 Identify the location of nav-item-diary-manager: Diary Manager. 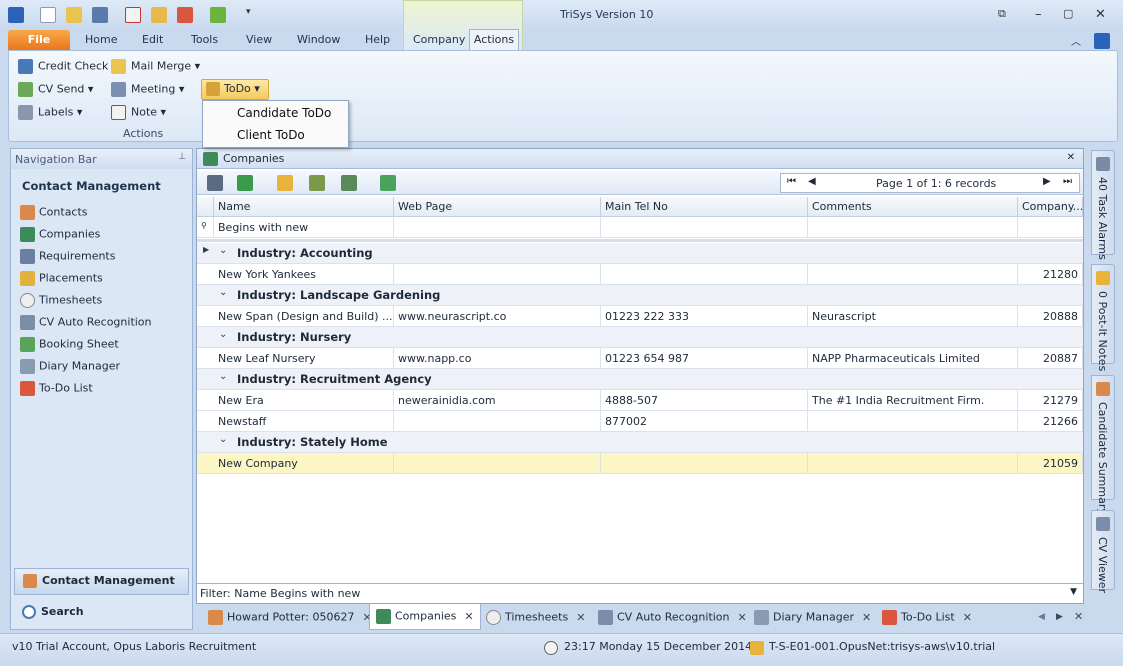
(70, 366).